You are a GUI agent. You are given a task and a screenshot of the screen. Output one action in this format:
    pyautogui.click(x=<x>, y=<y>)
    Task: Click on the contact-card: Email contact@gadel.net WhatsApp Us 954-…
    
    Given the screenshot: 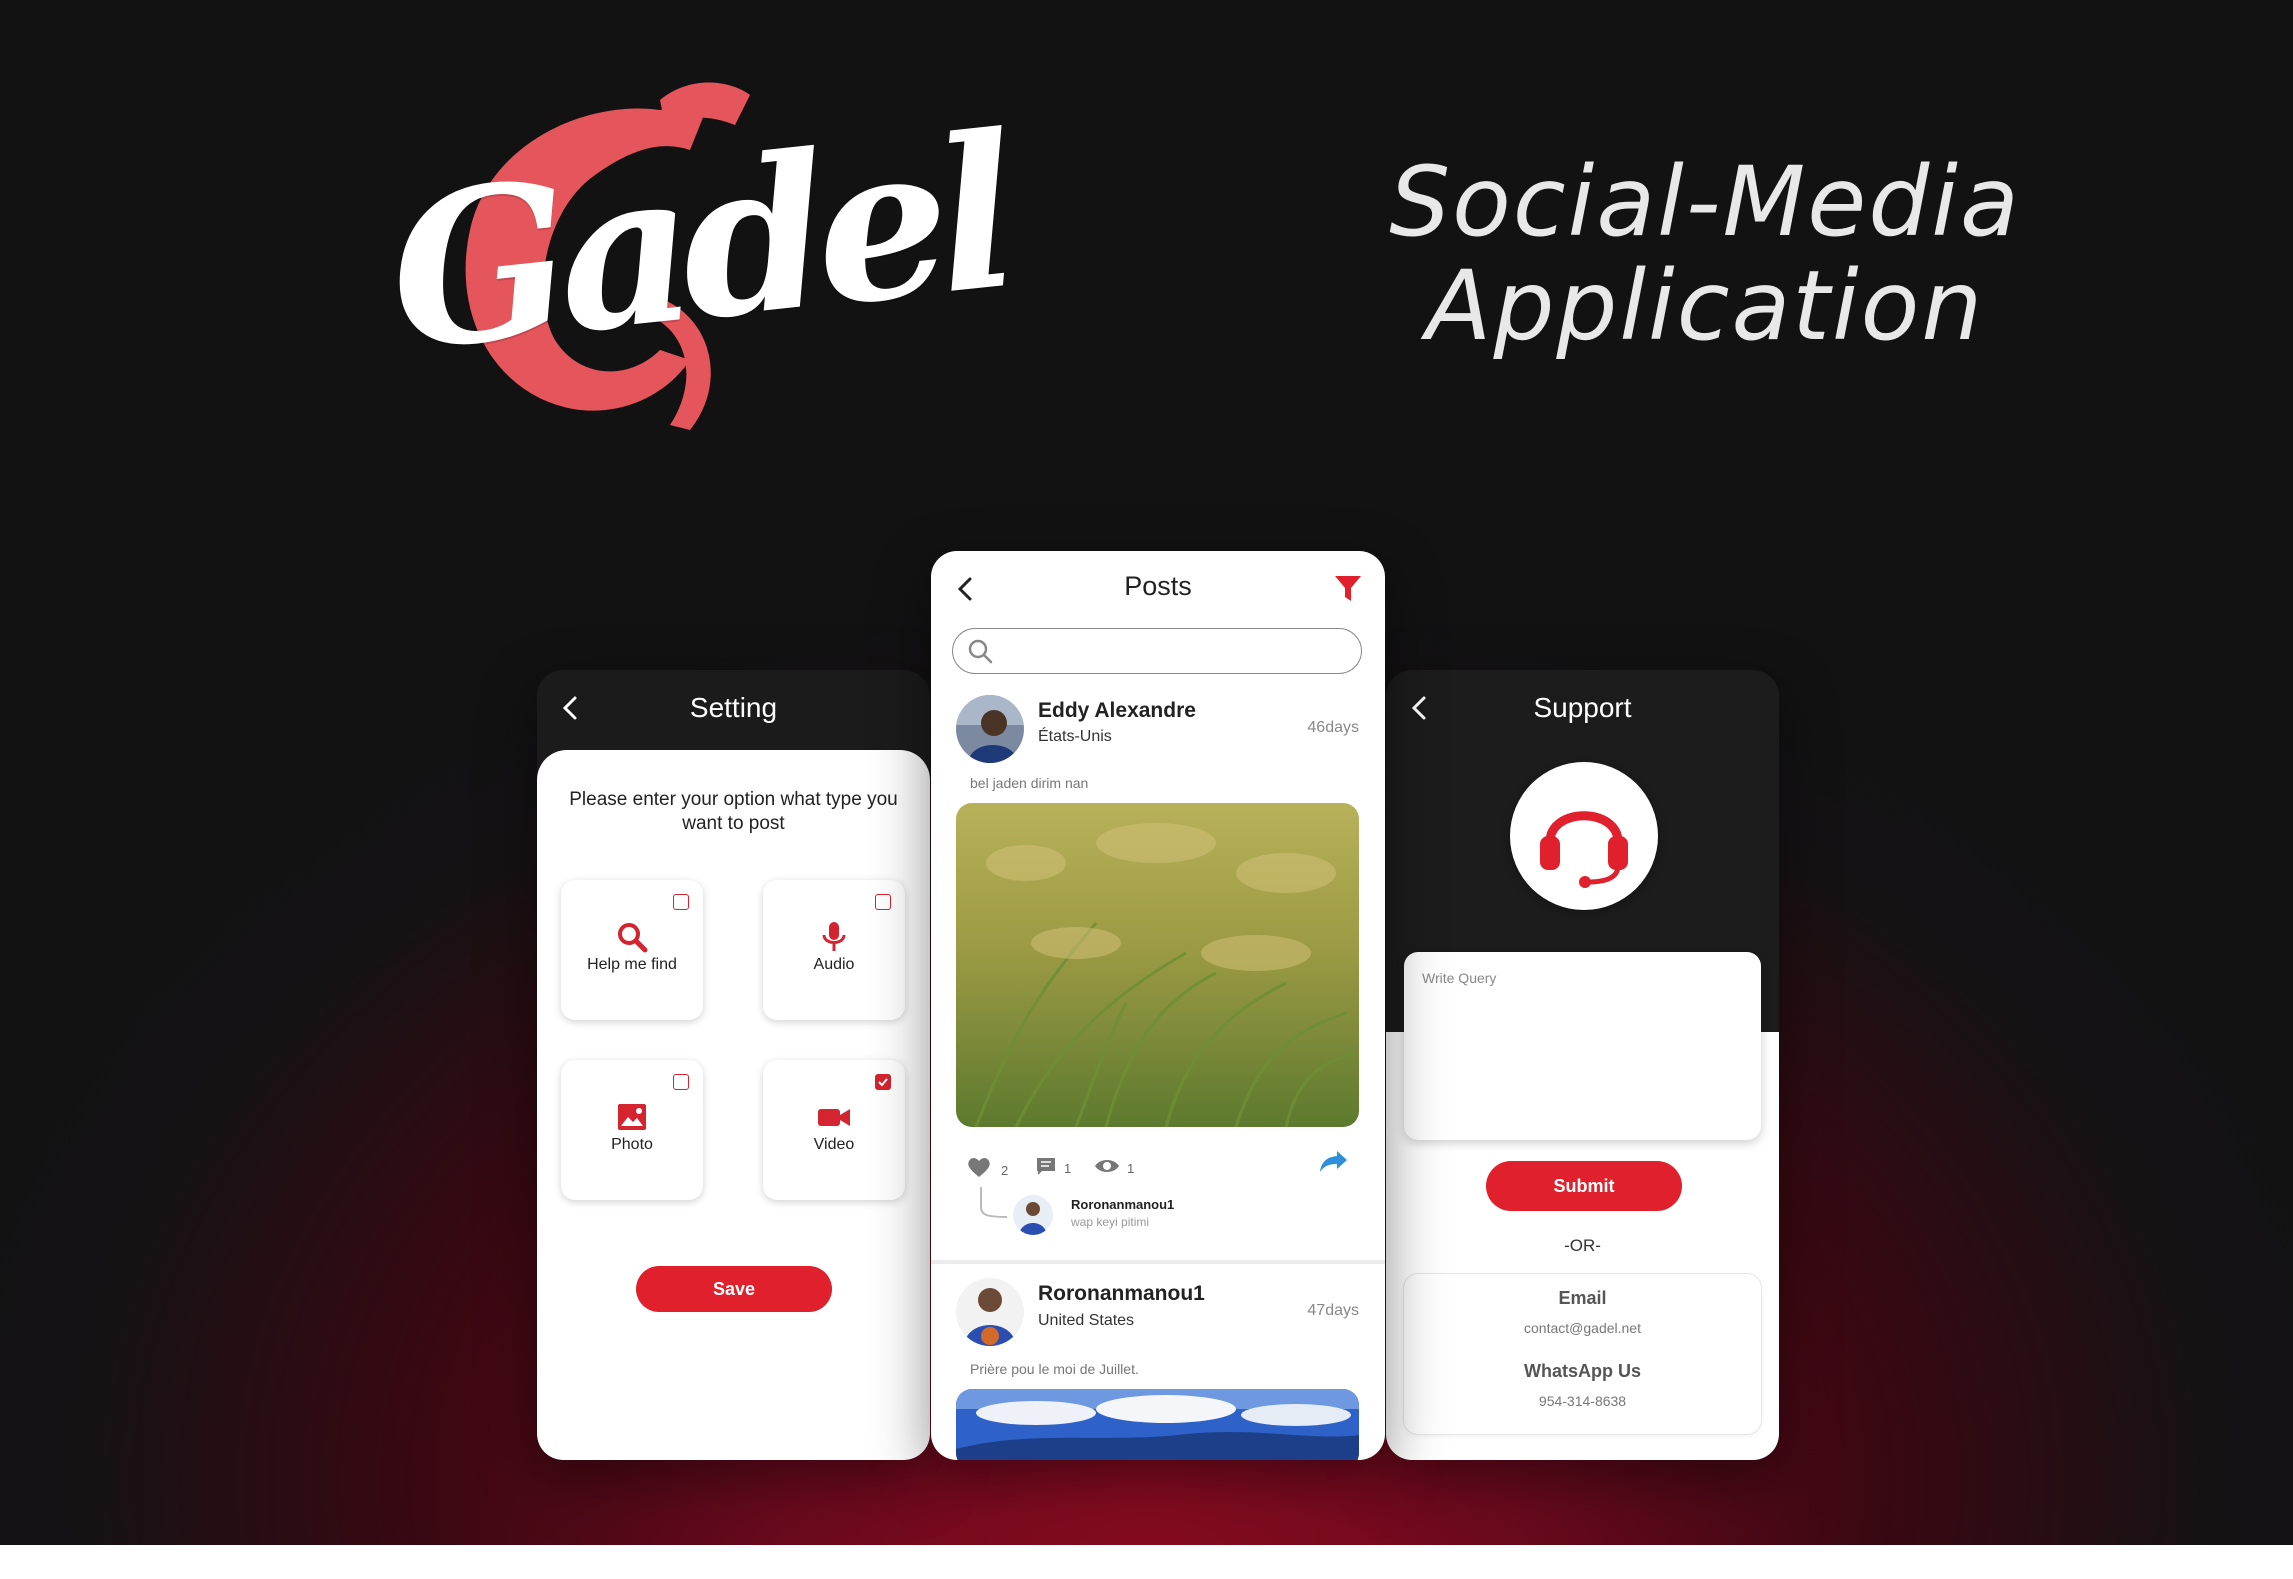 What is the action you would take?
    pyautogui.click(x=1582, y=1354)
    